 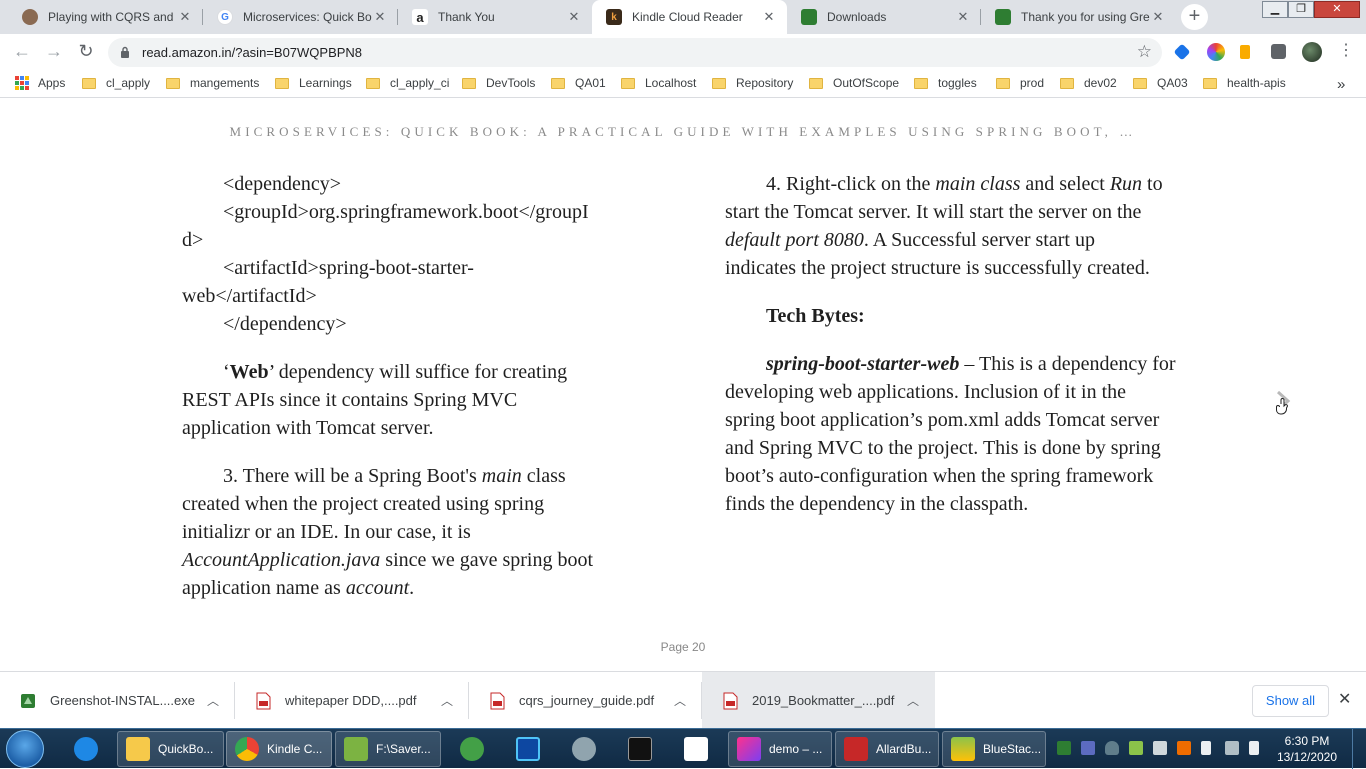 What do you see at coordinates (1346, 52) in the screenshot?
I see `menu-kebab-icon: ⋮` at bounding box center [1346, 52].